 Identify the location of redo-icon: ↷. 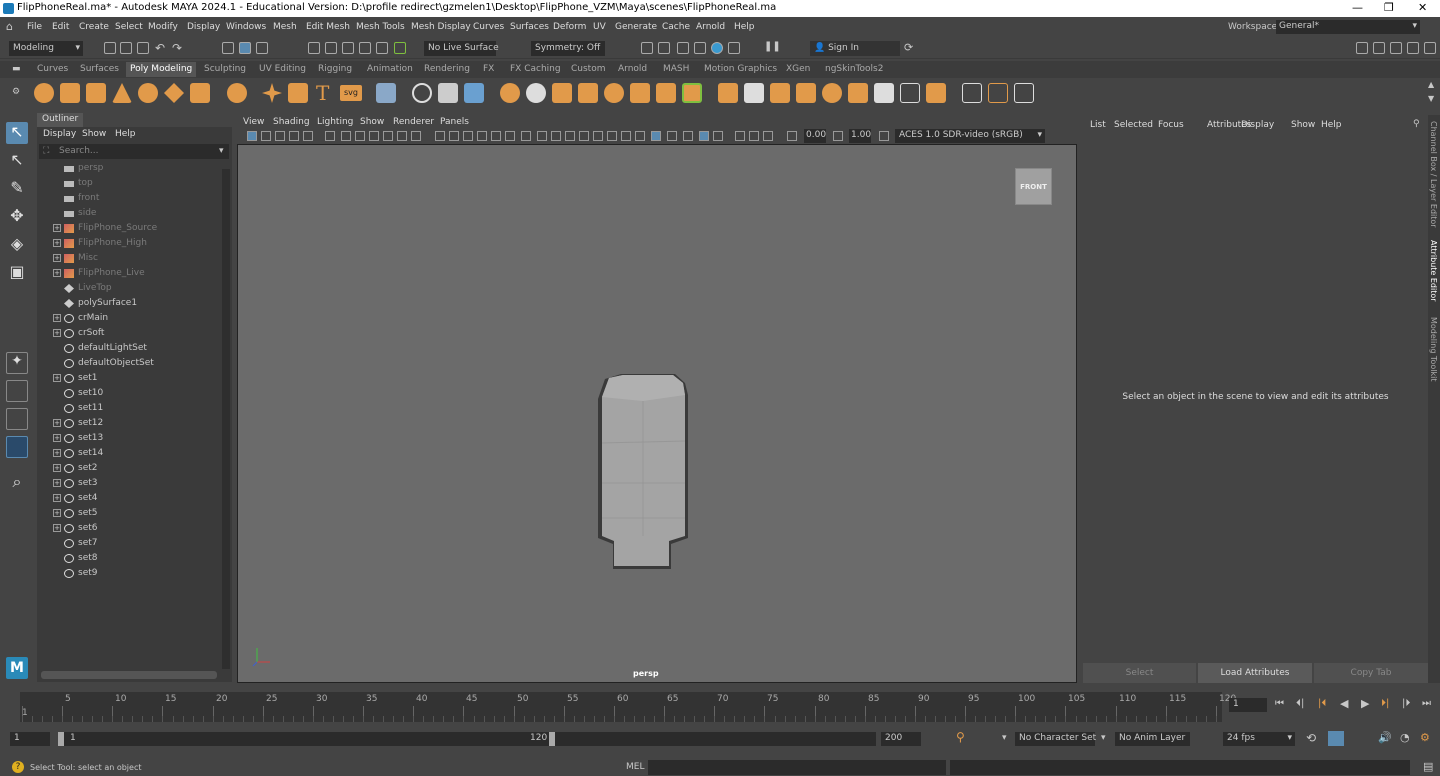
(177, 48).